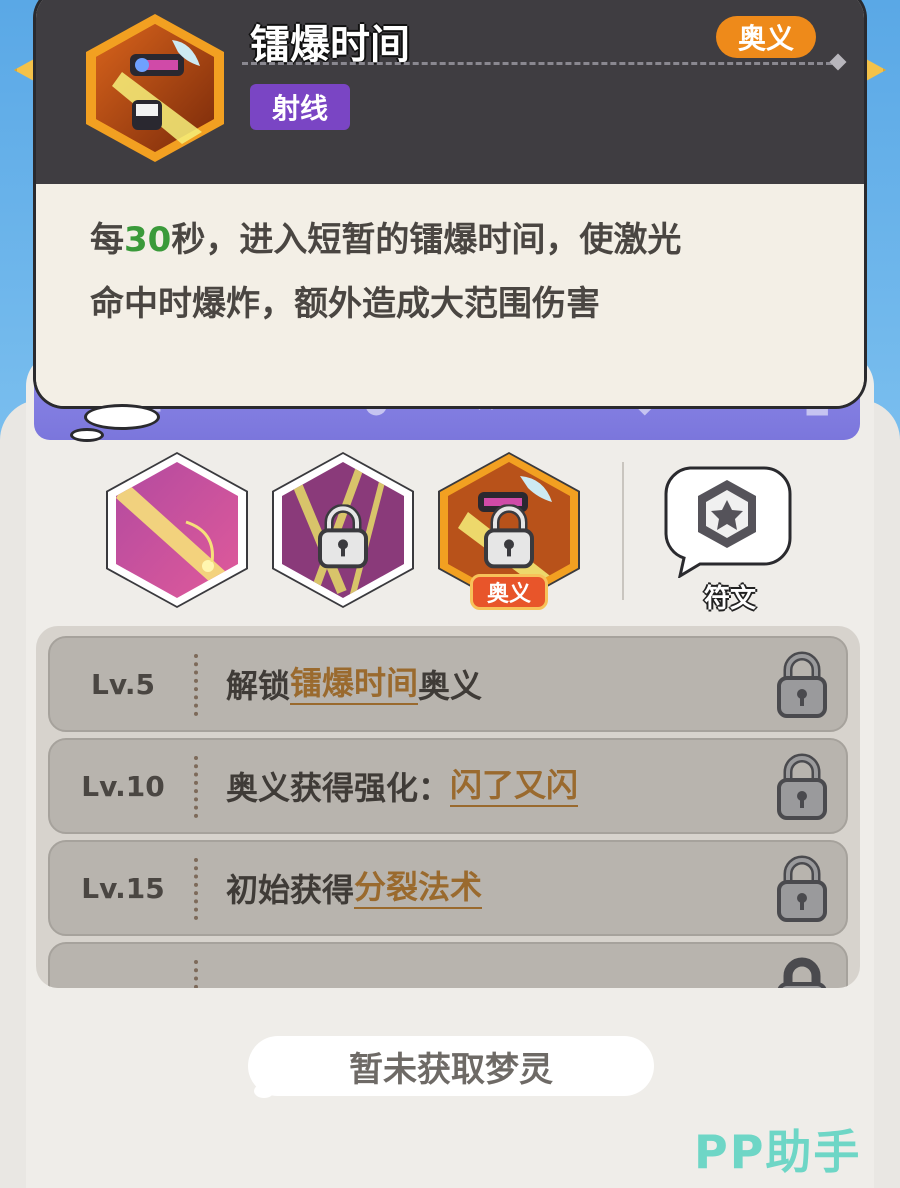 This screenshot has height=1188, width=900. I want to click on level-reward-text: 解锁 镭爆时间 奥义, so click(354, 684).